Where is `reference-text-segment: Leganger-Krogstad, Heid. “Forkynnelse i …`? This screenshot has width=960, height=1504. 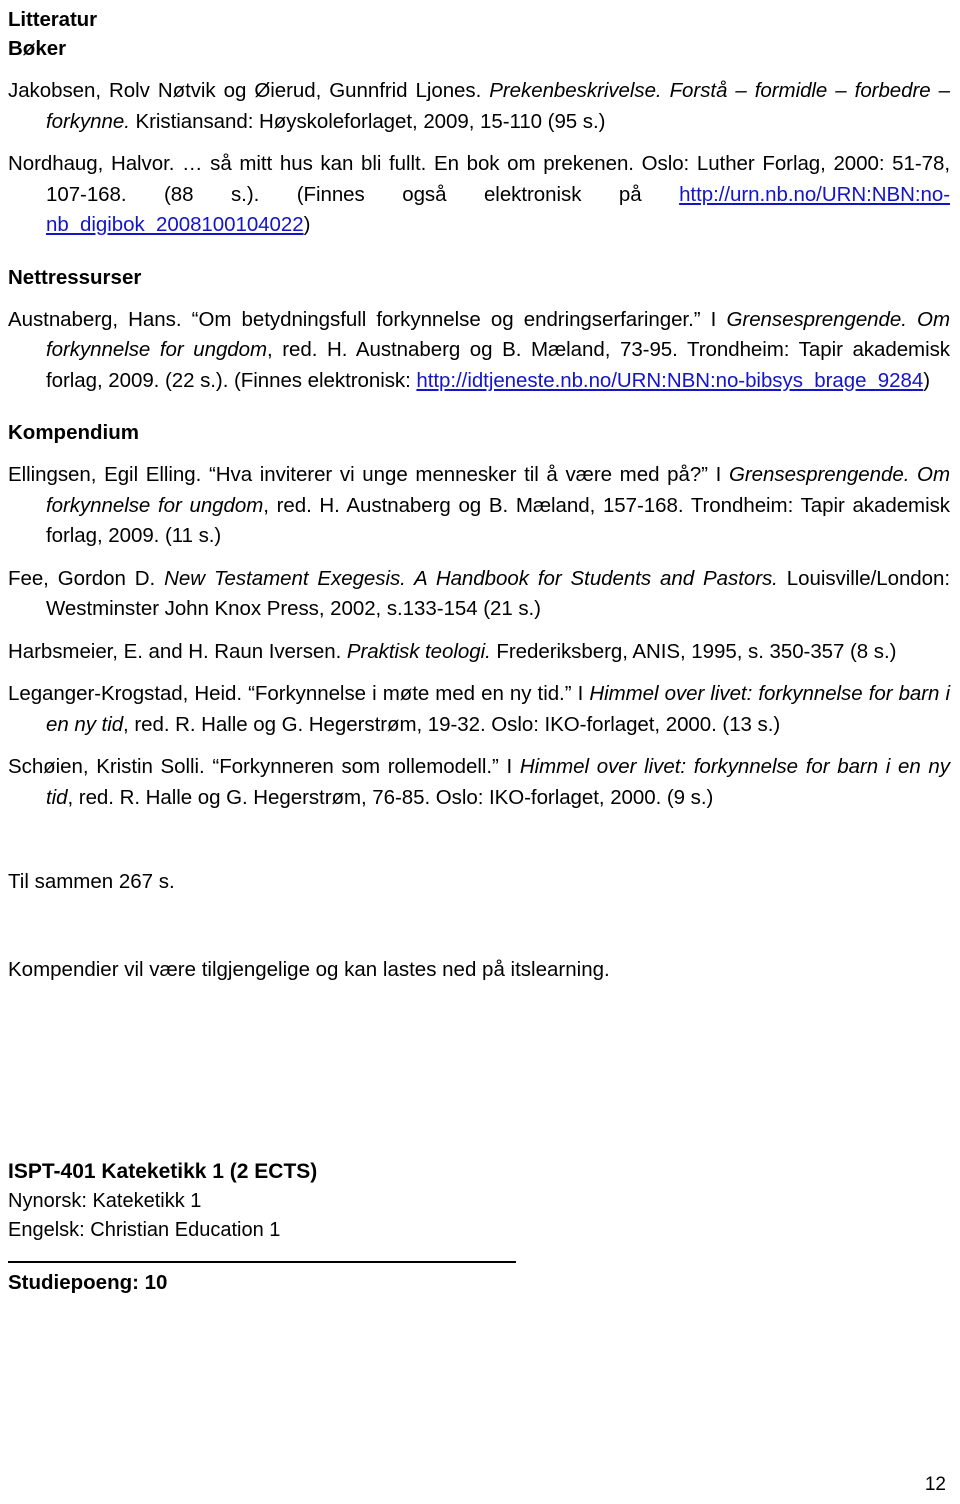 reference-text-segment: Leganger-Krogstad, Heid. “Forkynnelse i … is located at coordinates (299, 693).